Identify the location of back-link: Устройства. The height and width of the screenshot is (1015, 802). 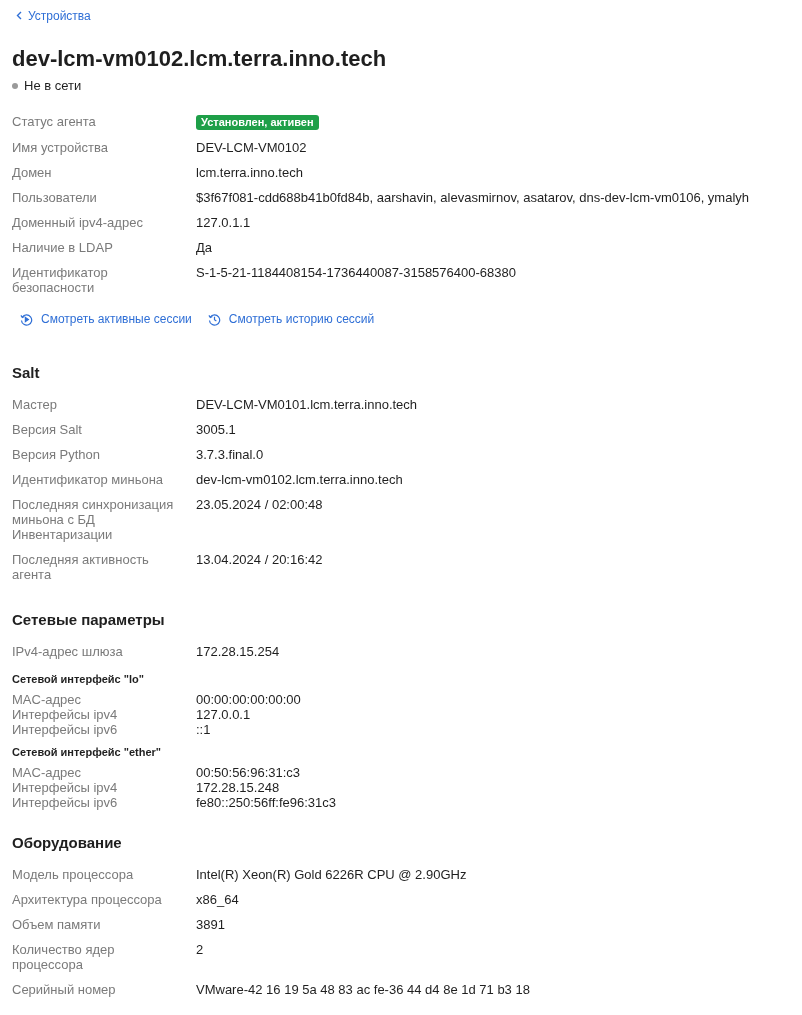
(53, 15).